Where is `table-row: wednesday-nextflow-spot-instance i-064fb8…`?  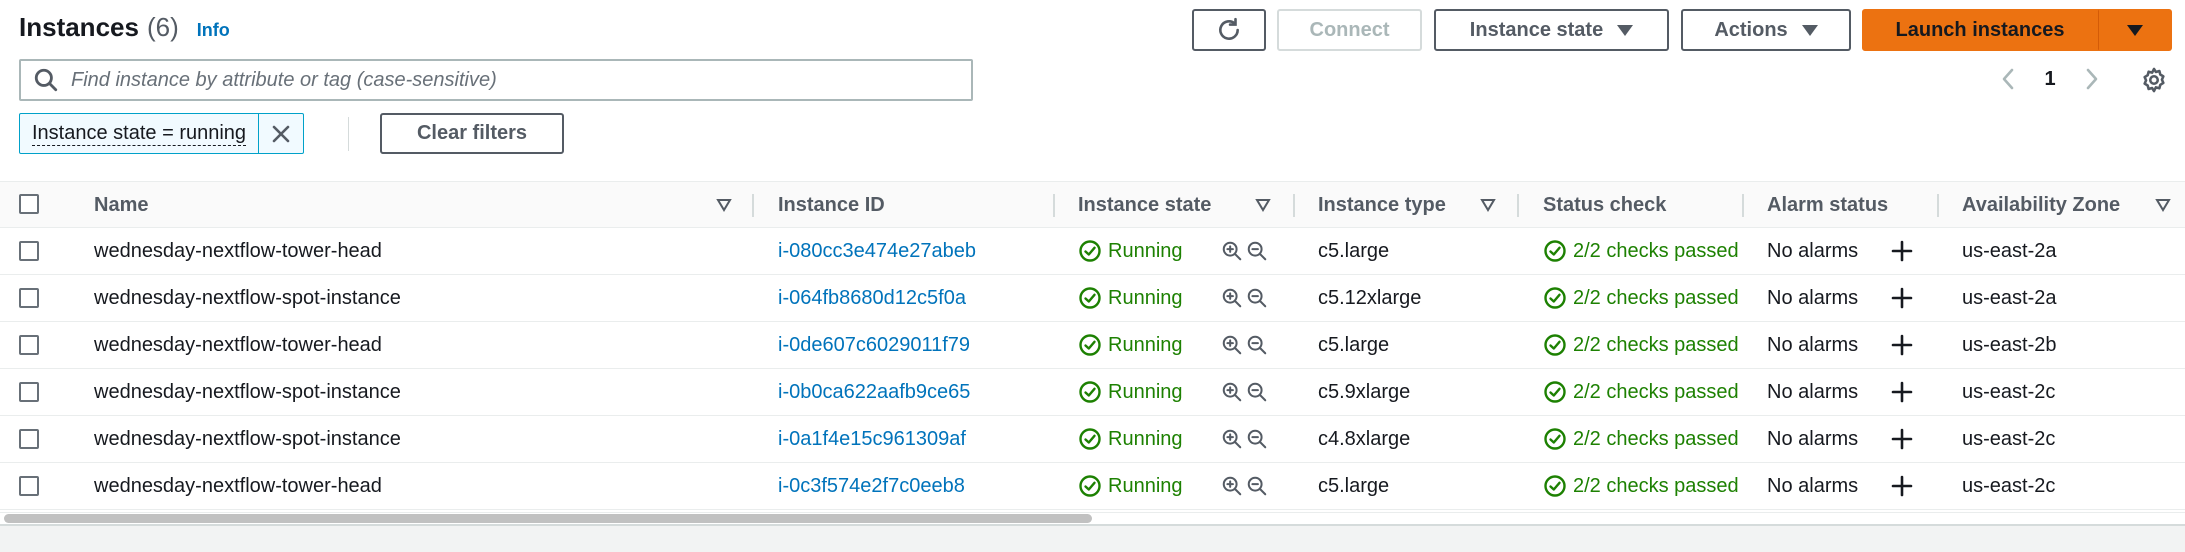 table-row: wednesday-nextflow-spot-instance i-064fb8… is located at coordinates (1092, 298).